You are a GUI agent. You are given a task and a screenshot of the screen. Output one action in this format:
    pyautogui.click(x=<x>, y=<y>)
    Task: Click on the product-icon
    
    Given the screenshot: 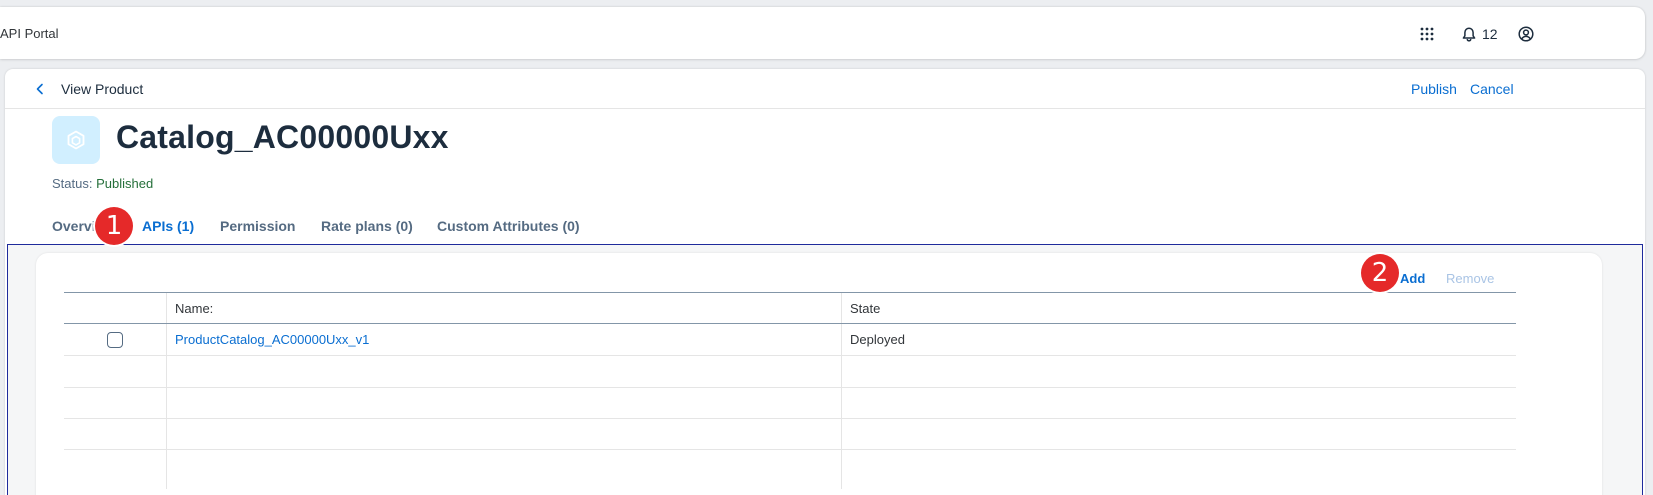 What is the action you would take?
    pyautogui.click(x=76, y=140)
    